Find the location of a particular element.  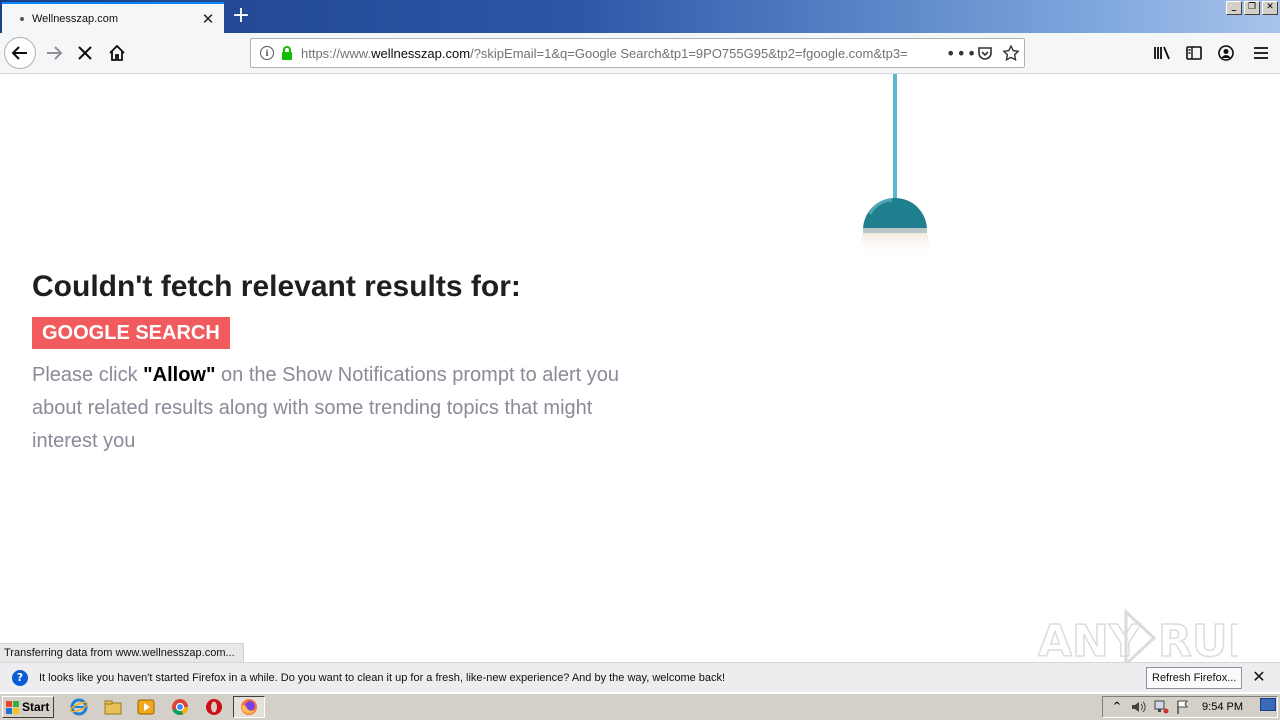

pocket-button is located at coordinates (985, 53).